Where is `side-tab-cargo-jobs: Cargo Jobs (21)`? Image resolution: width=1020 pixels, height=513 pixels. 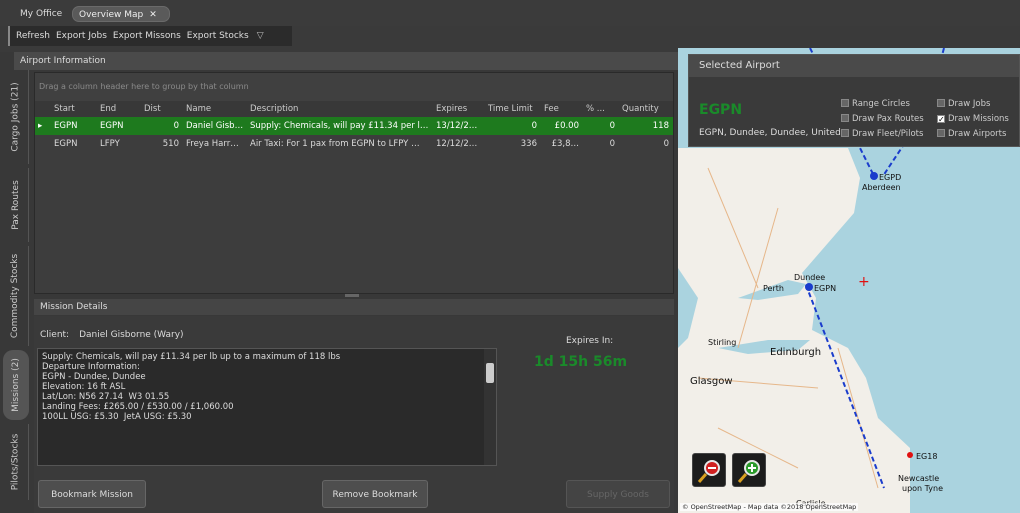 side-tab-cargo-jobs: Cargo Jobs (21) is located at coordinates (16, 117).